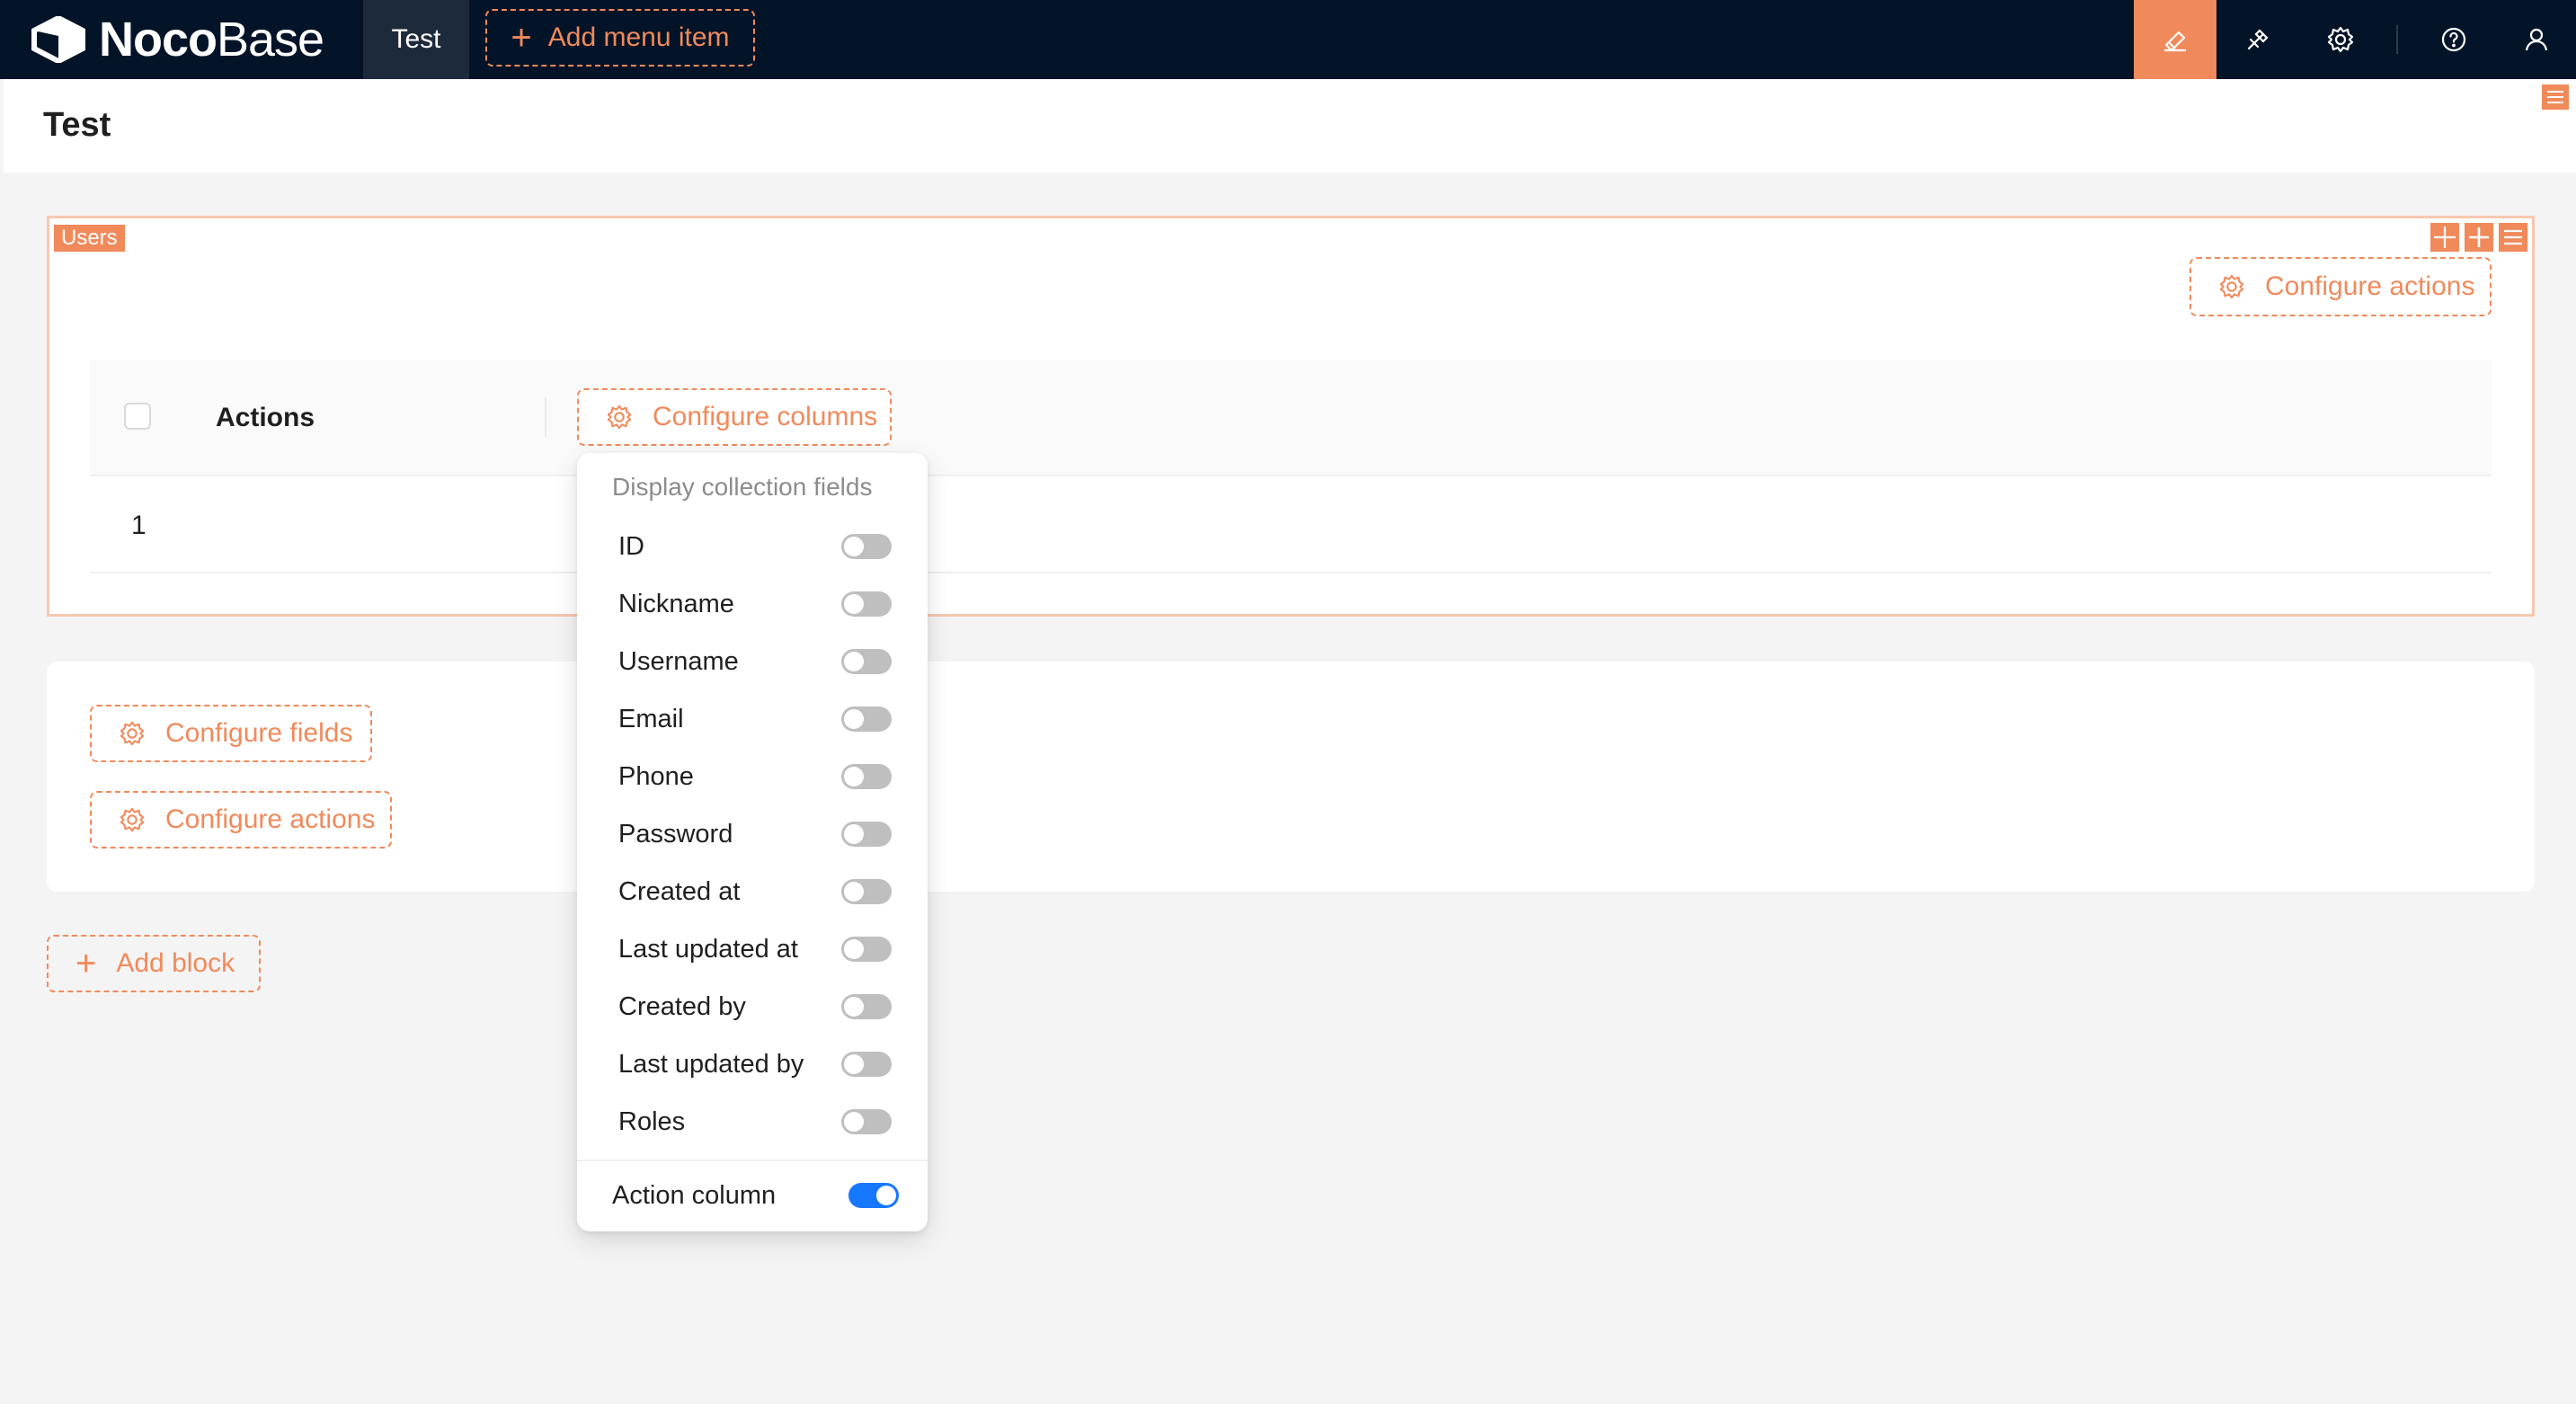 Image resolution: width=2576 pixels, height=1404 pixels. I want to click on page-settings-menu-button, so click(2555, 97).